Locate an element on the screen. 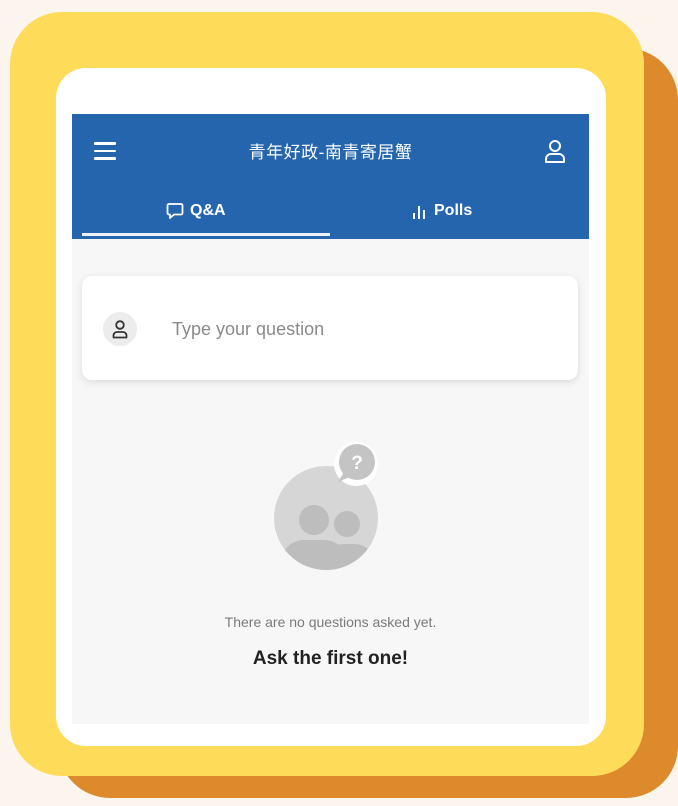 The height and width of the screenshot is (806, 678). app-header: 青年好政-南青寄居蟹 Q&A Polls is located at coordinates (330, 176).